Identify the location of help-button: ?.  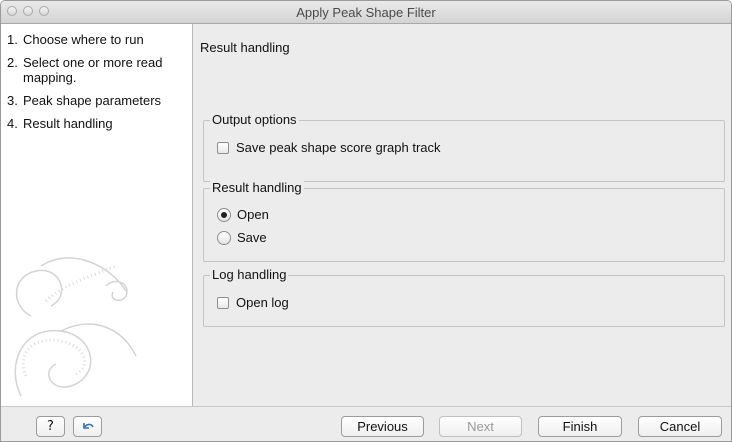
(50, 426).